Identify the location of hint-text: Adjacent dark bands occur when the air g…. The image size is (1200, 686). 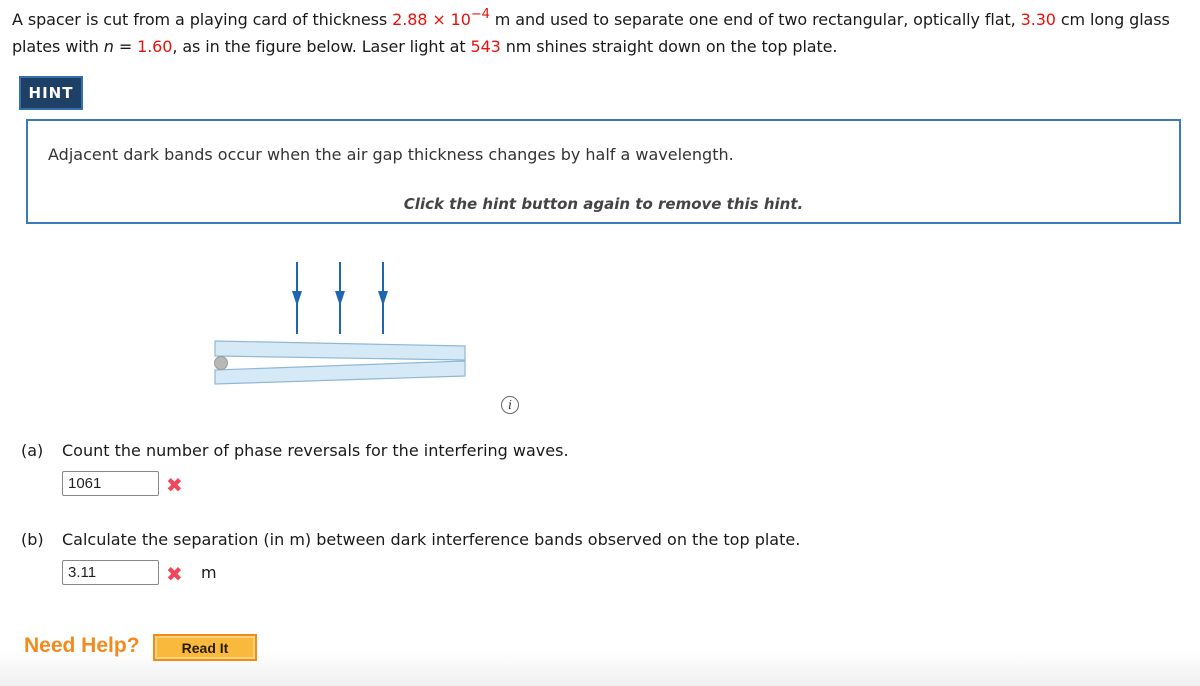
(391, 154).